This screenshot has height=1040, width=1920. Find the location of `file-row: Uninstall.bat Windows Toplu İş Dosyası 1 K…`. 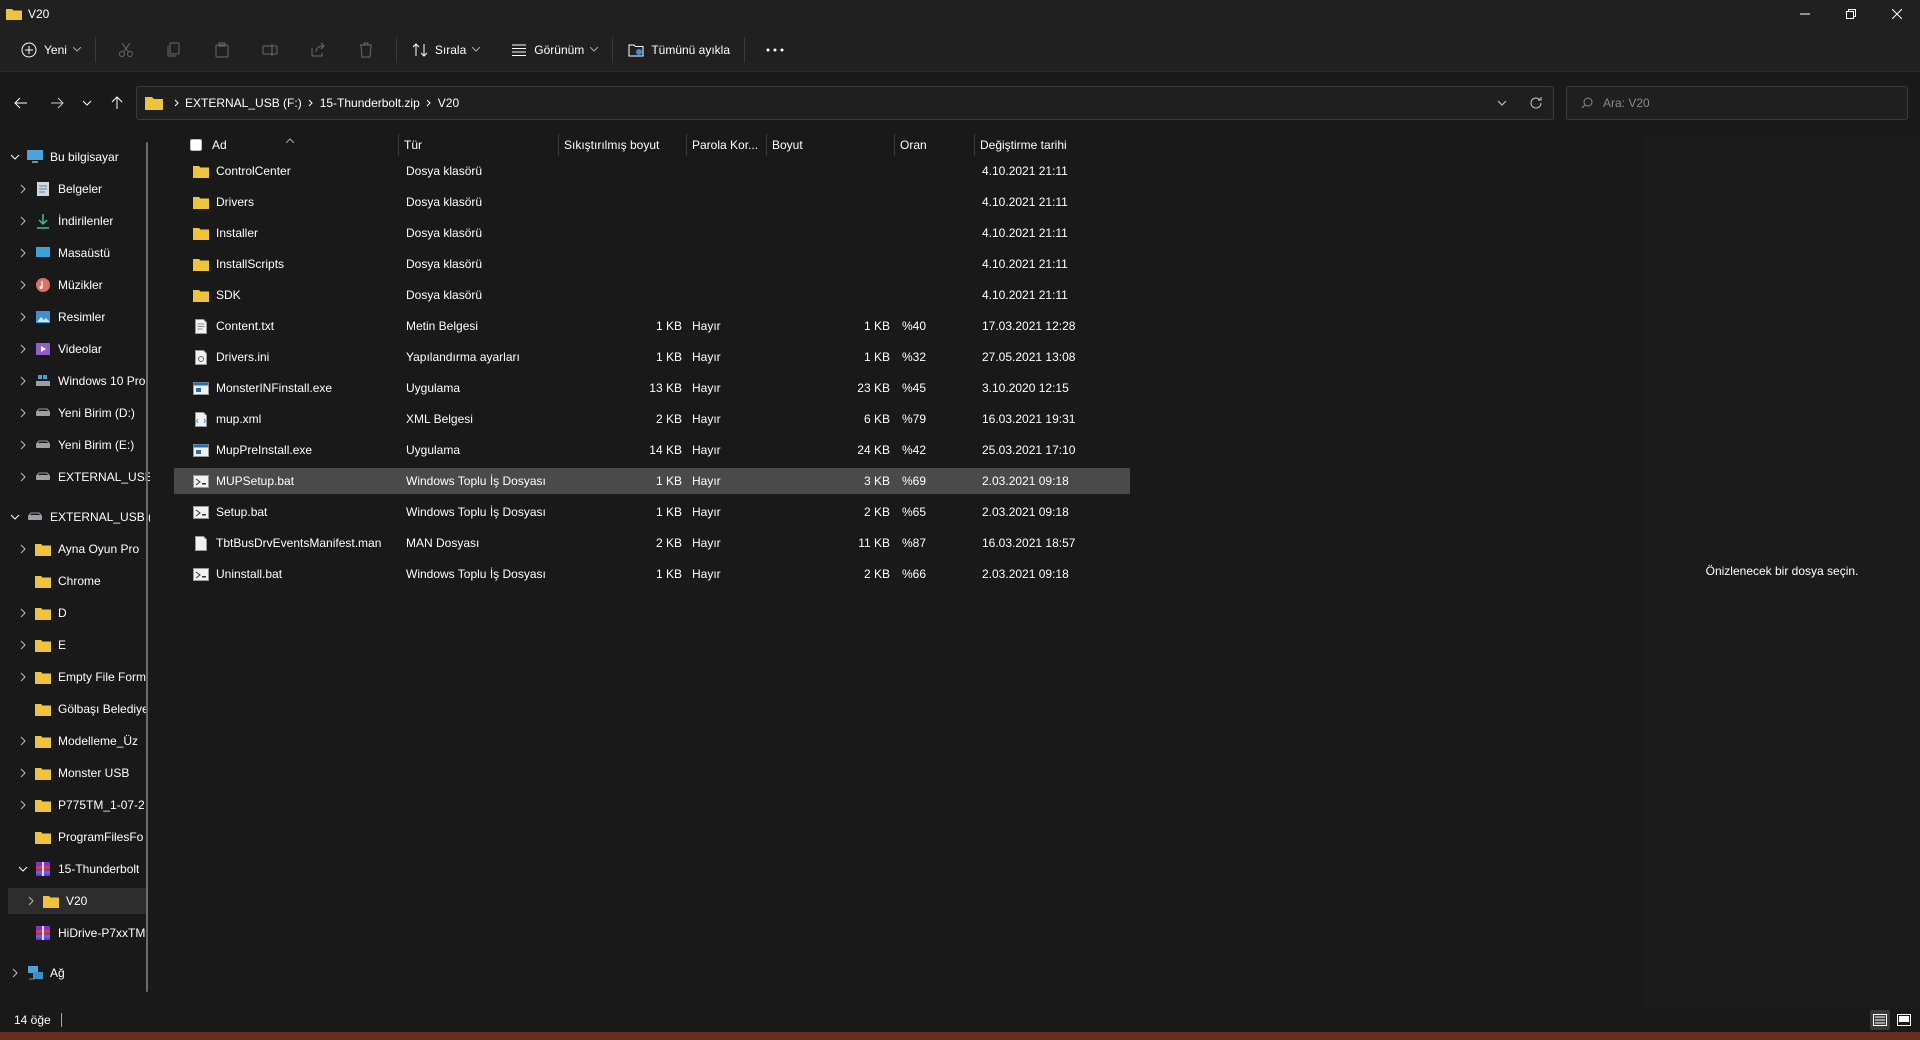

file-row: Uninstall.bat Windows Toplu İş Dosyası 1 K… is located at coordinates (652, 574).